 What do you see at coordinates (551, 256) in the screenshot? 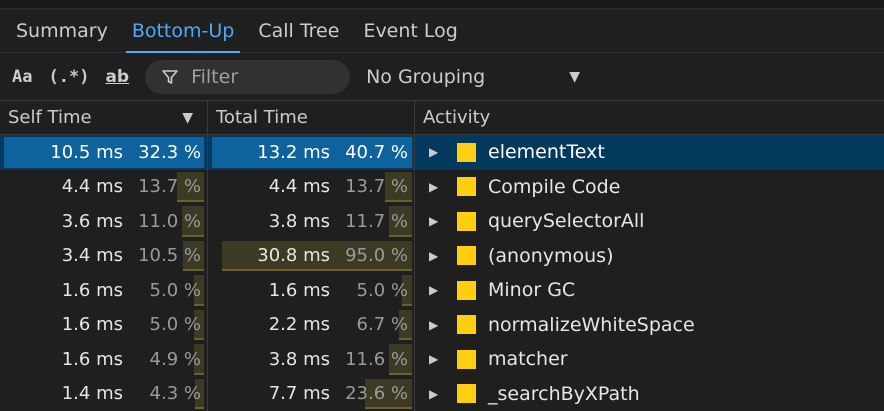
I see `activity-name: (anonymous)` at bounding box center [551, 256].